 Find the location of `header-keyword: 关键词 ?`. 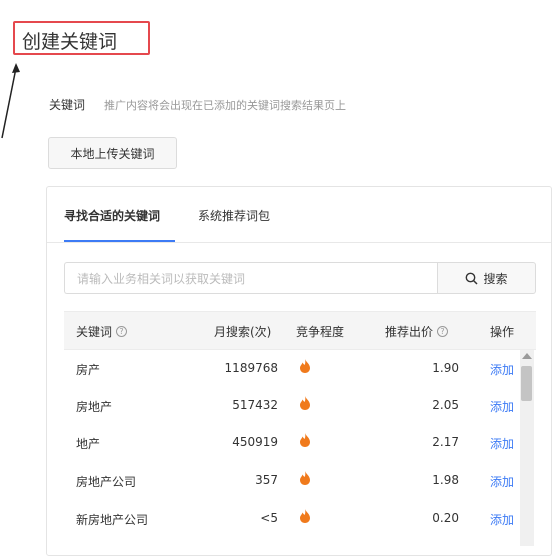

header-keyword: 关键词 ? is located at coordinates (102, 331).